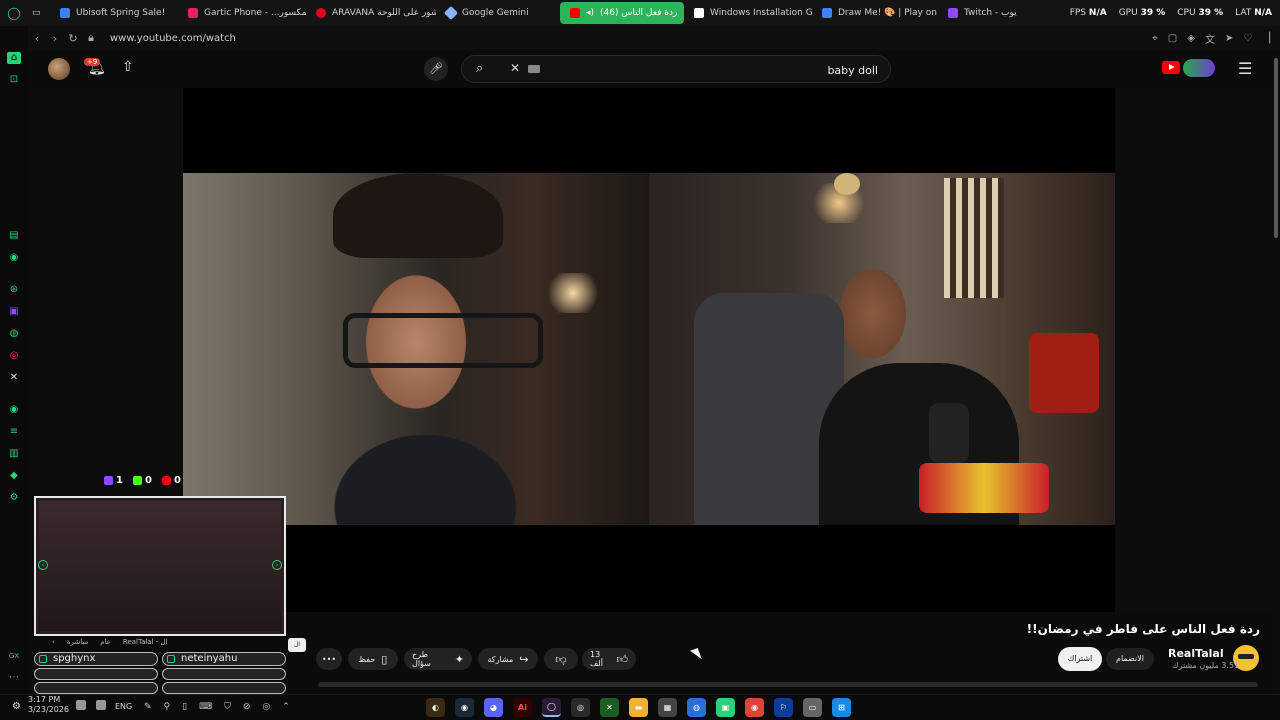 This screenshot has height=720, width=1280. Describe the element at coordinates (561, 659) in the screenshot. I see `dislike-button: 👎︎` at that location.